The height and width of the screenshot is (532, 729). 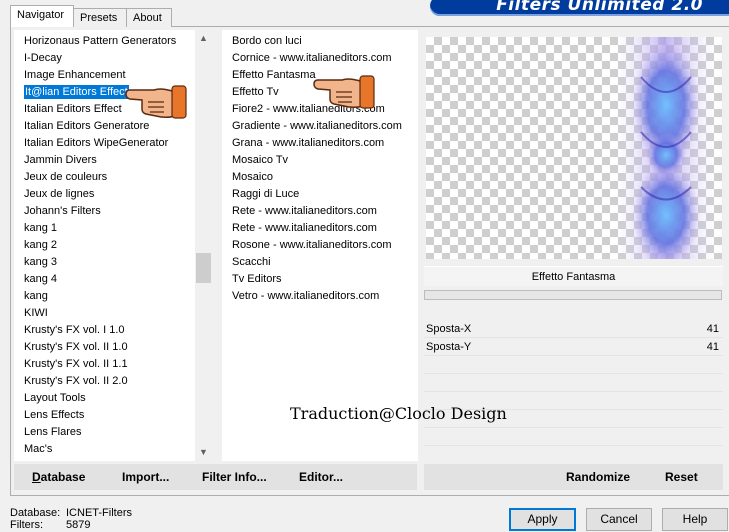 I want to click on effect-item: Raggi di Luce, so click(x=317, y=195).